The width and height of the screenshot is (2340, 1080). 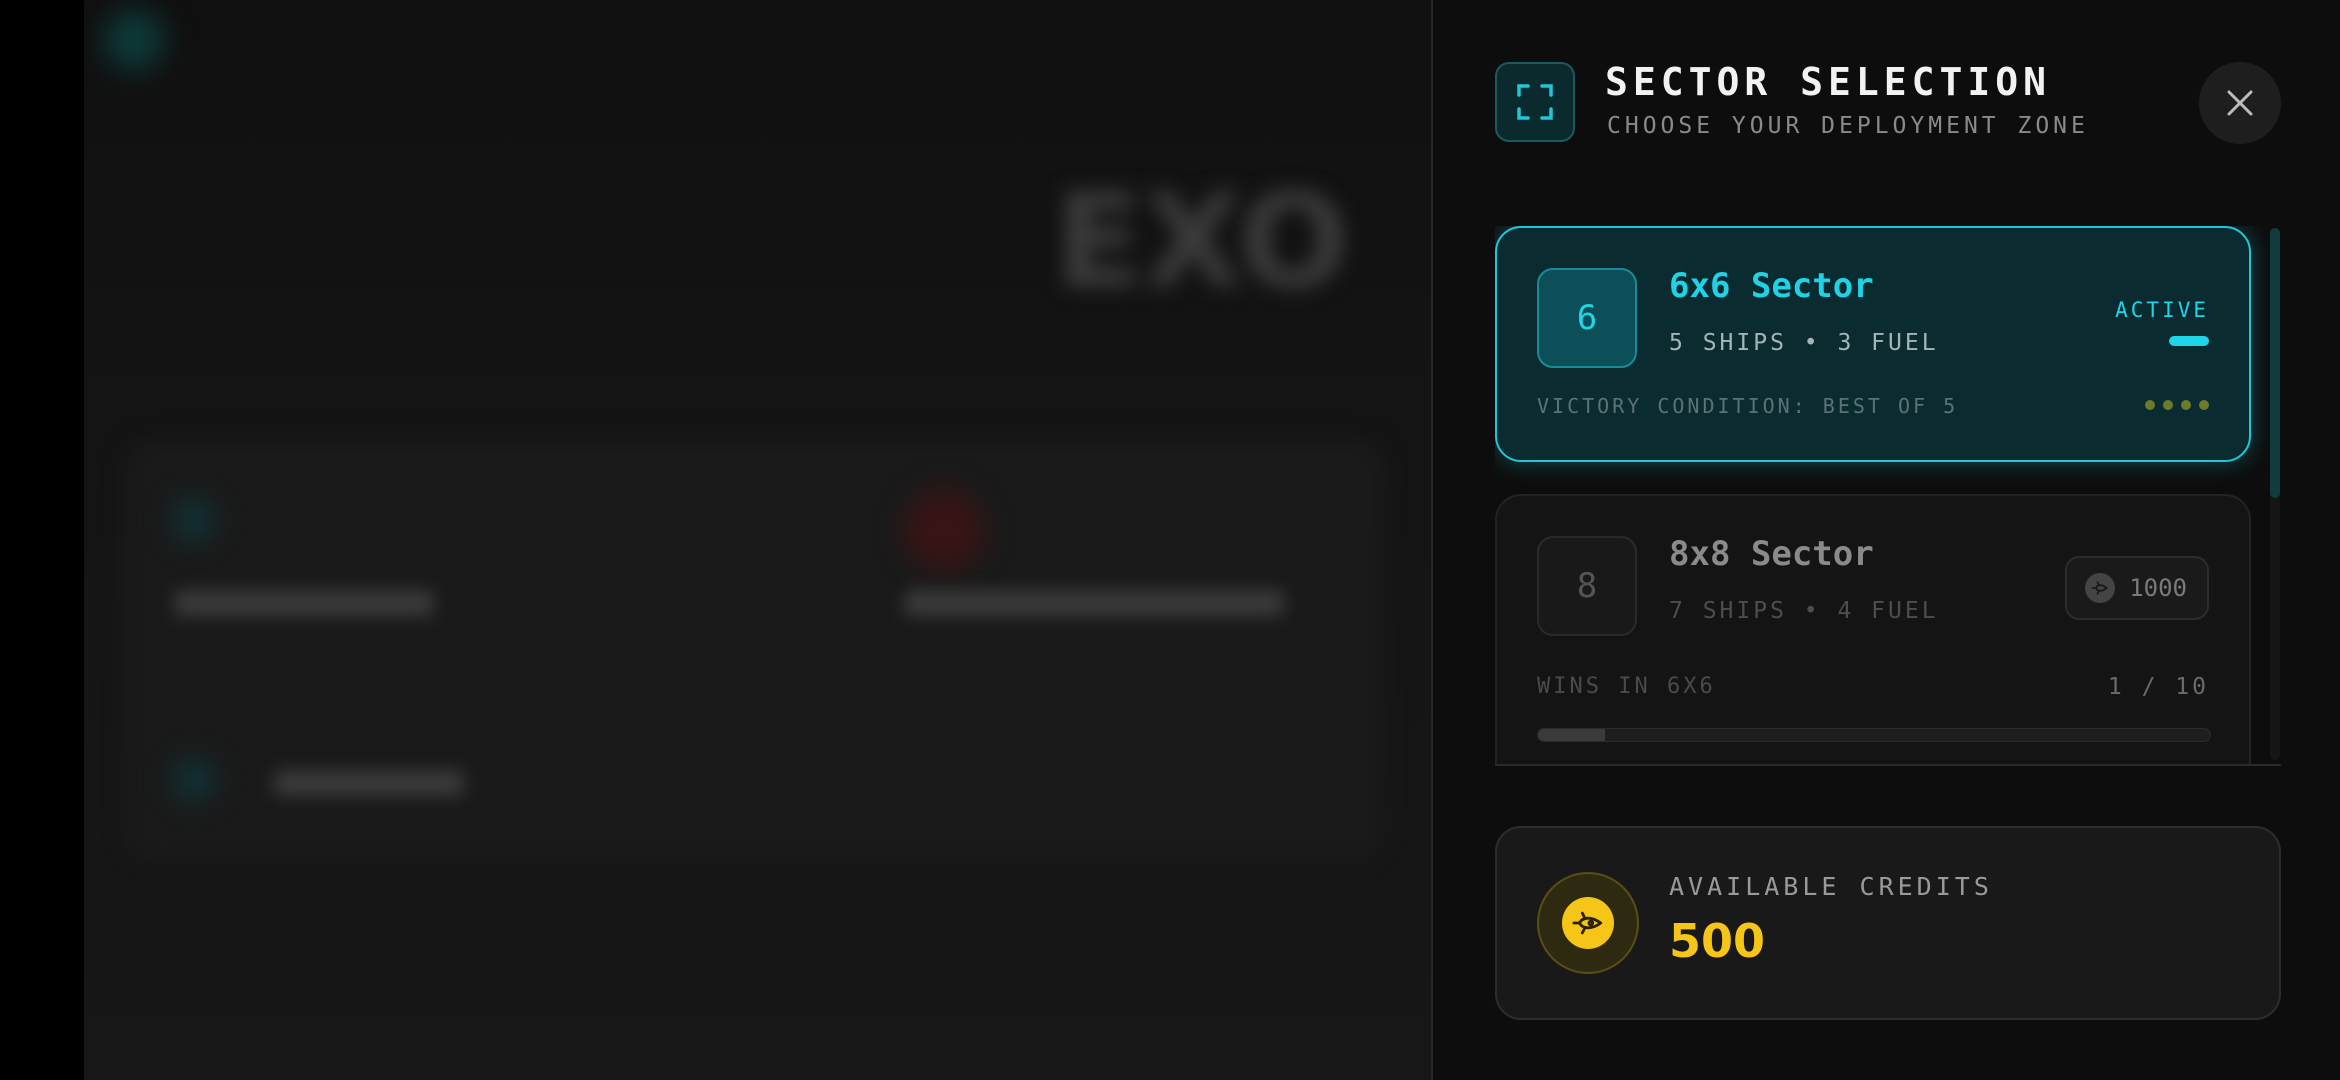 I want to click on sector-size-badge: 6, so click(x=1587, y=318).